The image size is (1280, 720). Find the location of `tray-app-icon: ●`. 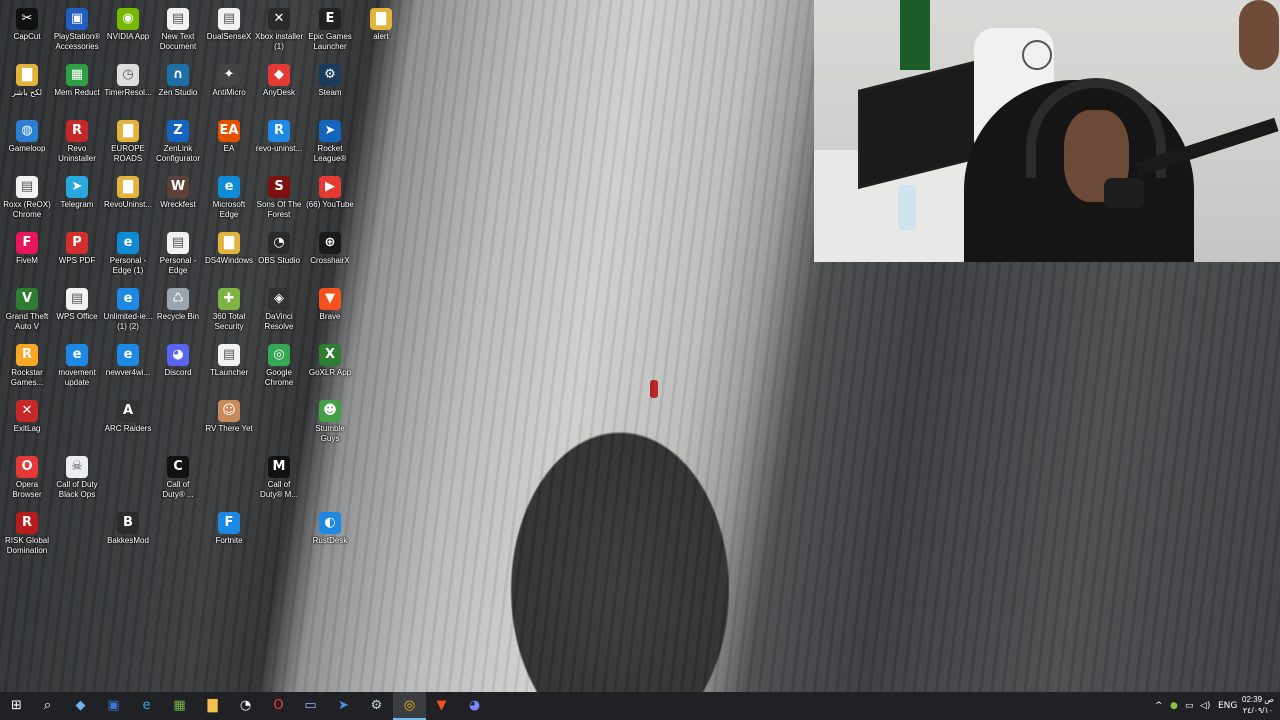

tray-app-icon: ● is located at coordinates (1174, 706).